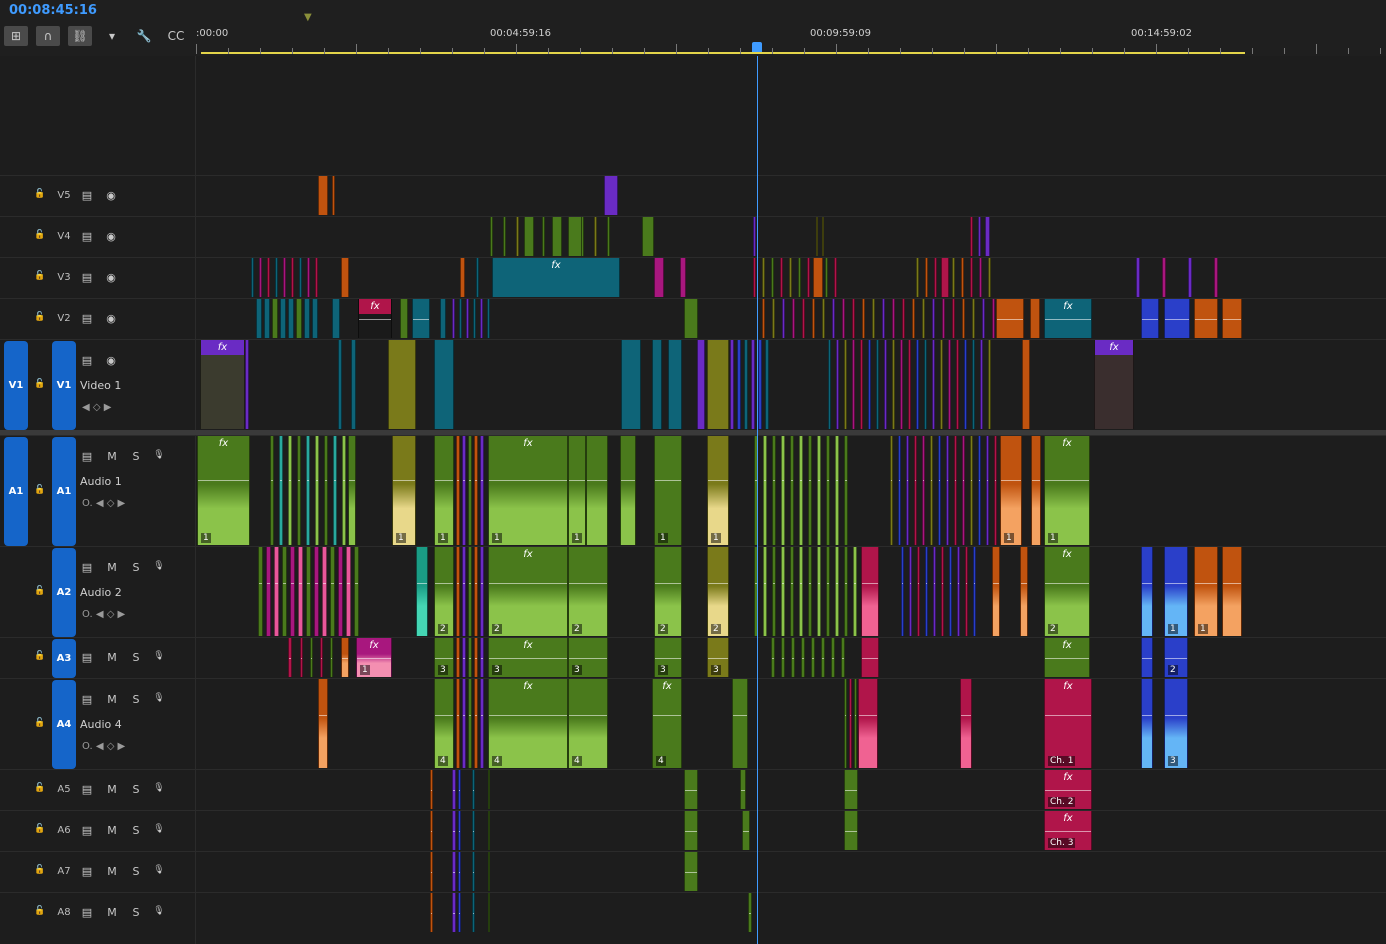 Image resolution: width=1386 pixels, height=944 pixels. I want to click on lock-icon: 🔓, so click(40, 276).